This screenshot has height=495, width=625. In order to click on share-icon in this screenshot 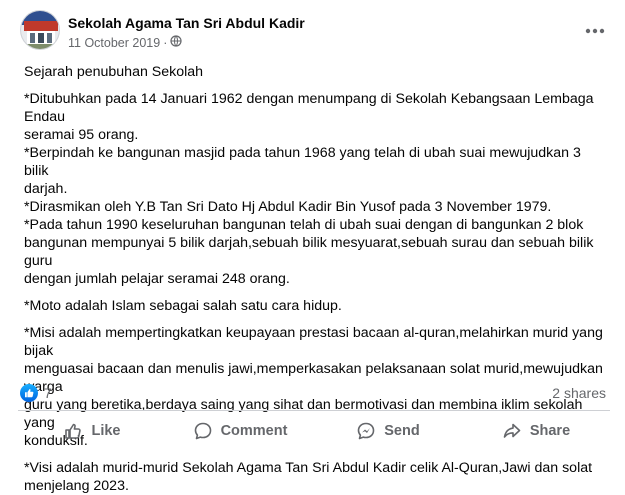, I will do `click(512, 430)`.